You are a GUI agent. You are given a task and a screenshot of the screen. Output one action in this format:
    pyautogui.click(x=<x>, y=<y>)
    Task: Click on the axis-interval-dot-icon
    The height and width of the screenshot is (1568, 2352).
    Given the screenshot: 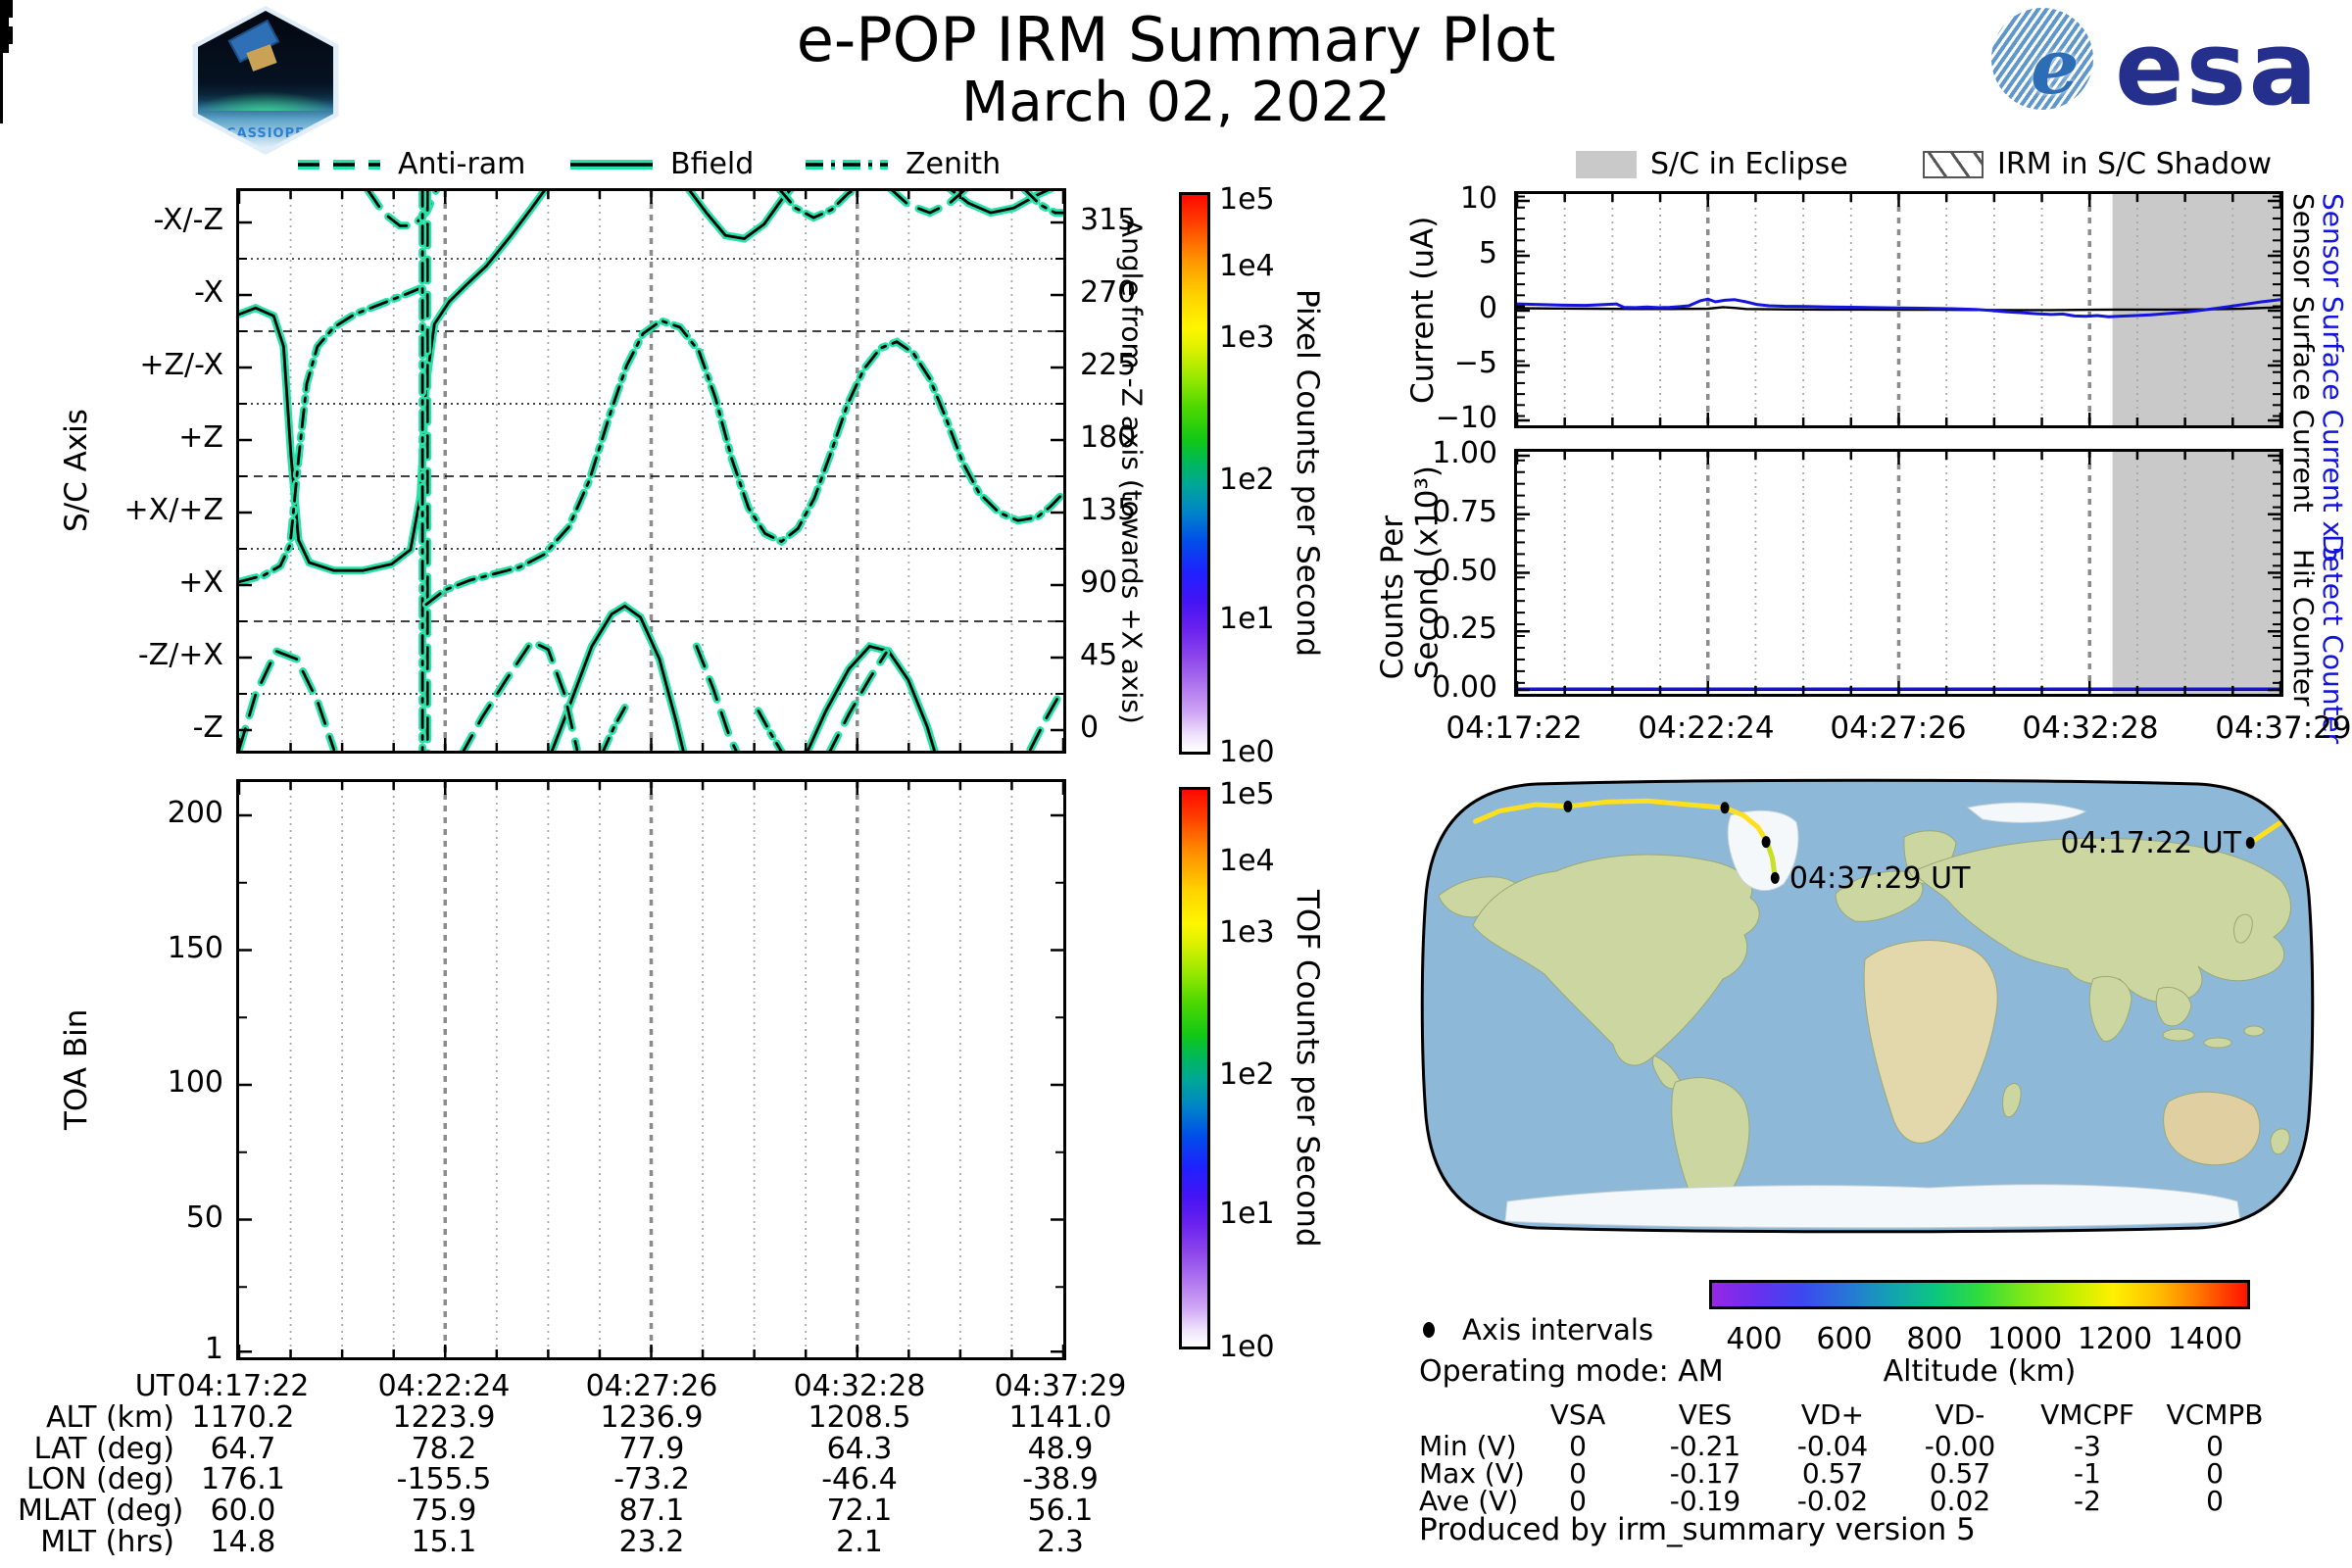 What is the action you would take?
    pyautogui.click(x=1429, y=1330)
    